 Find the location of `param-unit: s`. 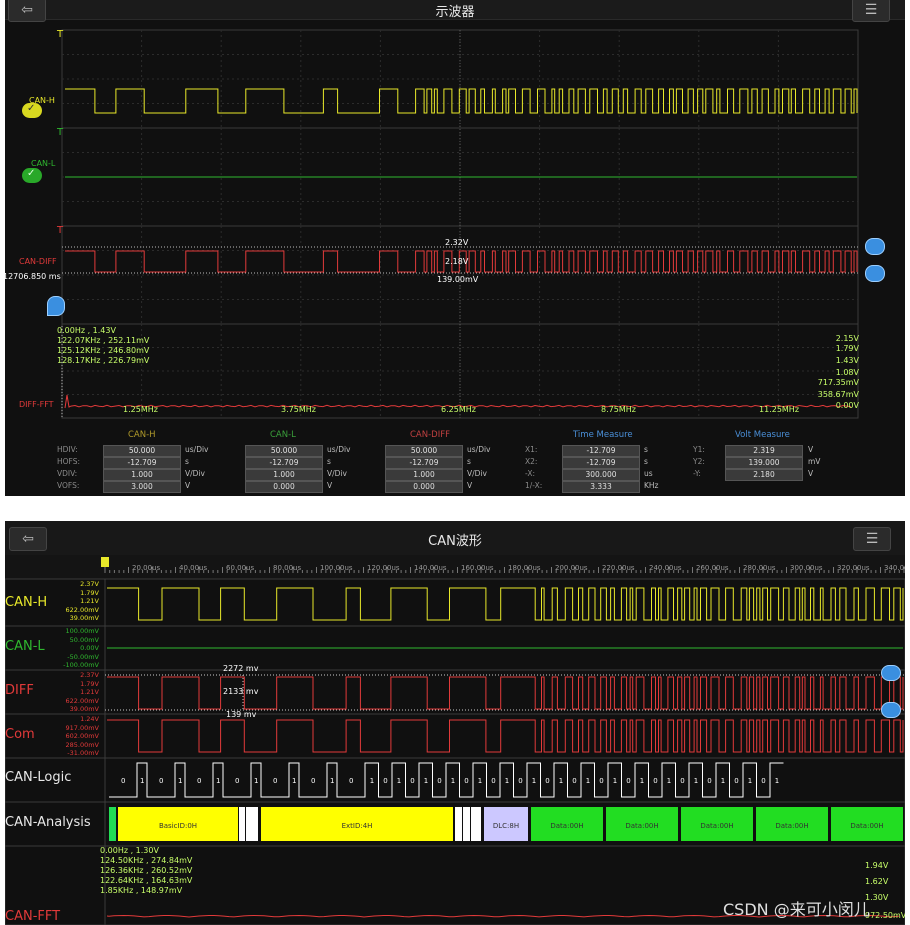

param-unit: s is located at coordinates (469, 461).